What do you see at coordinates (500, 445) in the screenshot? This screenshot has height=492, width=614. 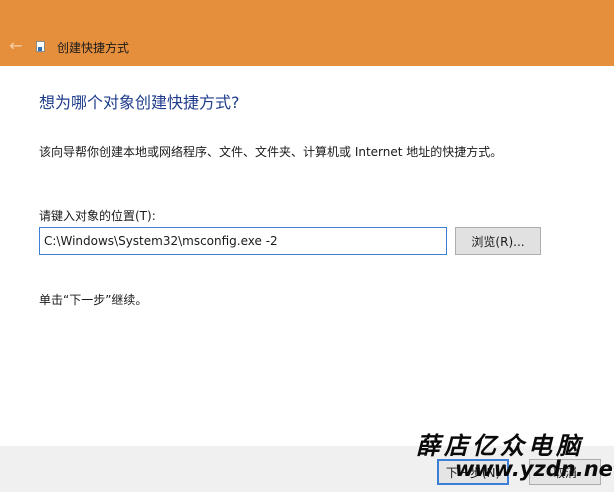 I see `watermark-name: 薛店亿众电脑` at bounding box center [500, 445].